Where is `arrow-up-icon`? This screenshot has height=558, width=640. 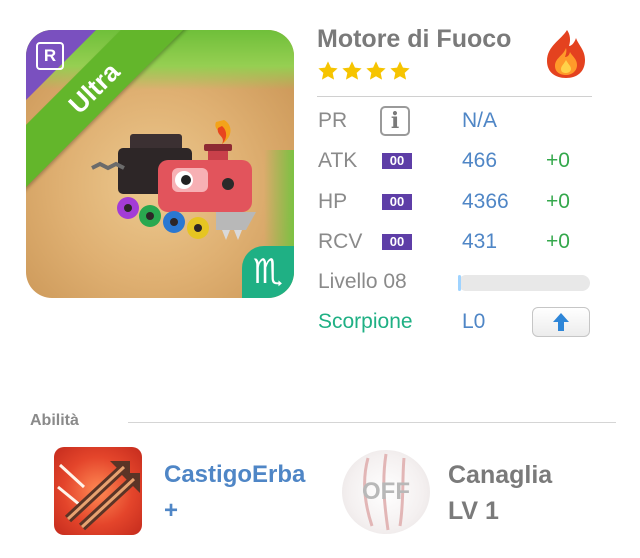 arrow-up-icon is located at coordinates (561, 322).